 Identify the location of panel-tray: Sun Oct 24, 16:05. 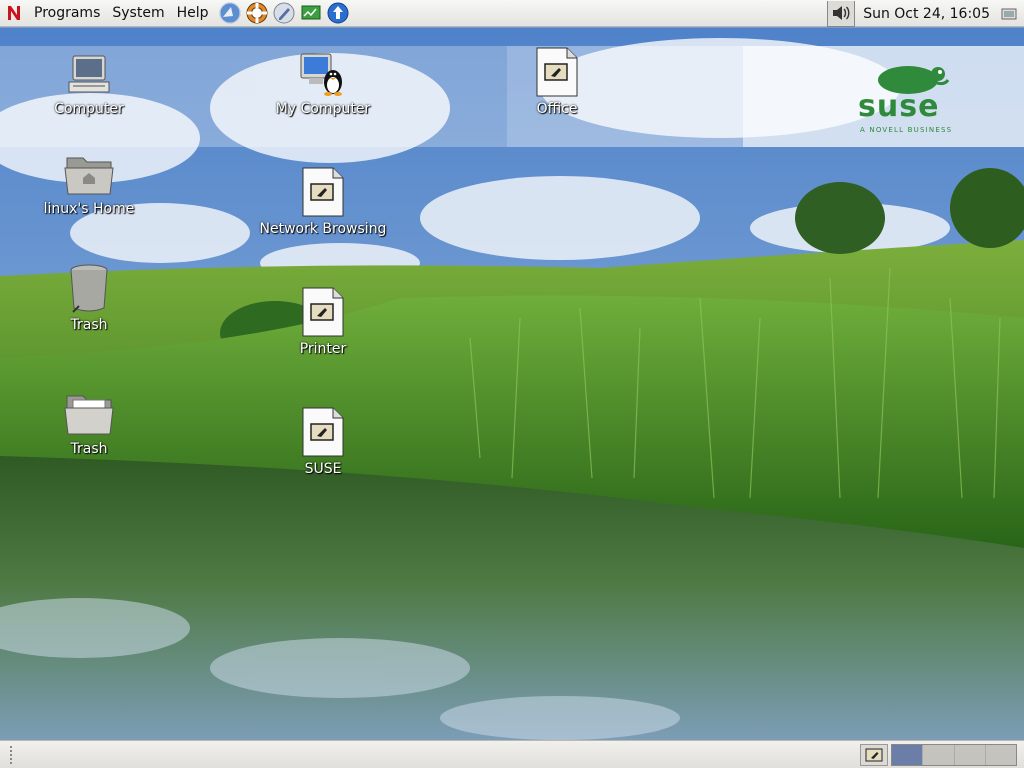
(925, 13).